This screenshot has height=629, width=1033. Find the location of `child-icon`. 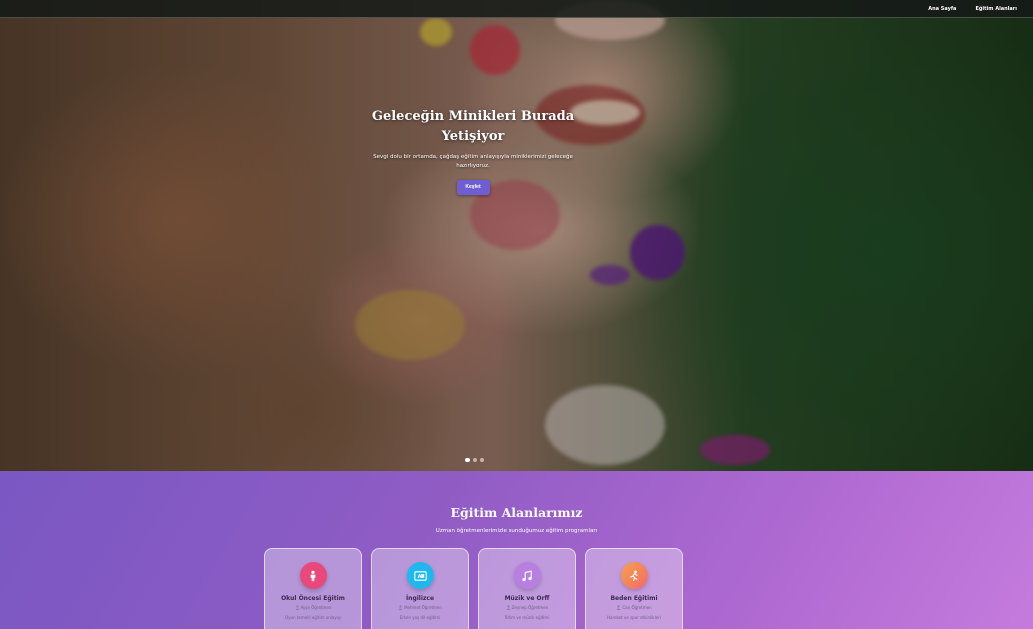

child-icon is located at coordinates (313, 575).